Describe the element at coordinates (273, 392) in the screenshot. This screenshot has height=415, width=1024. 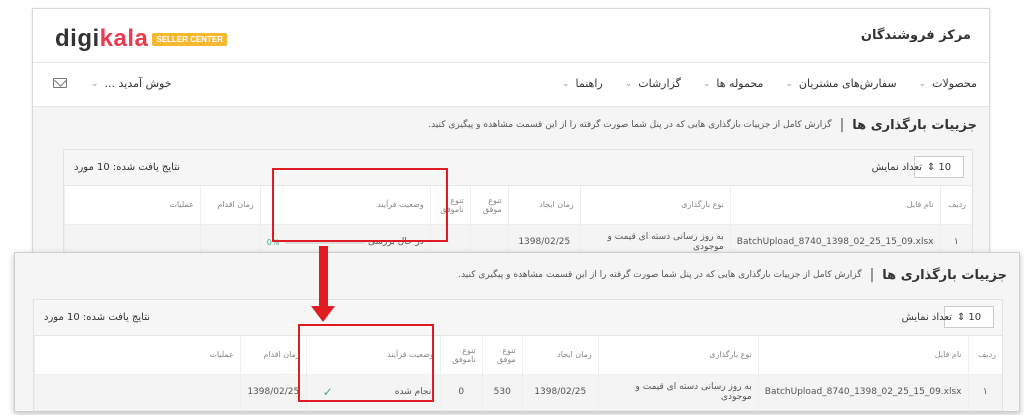
I see `cell-action-time: 1398/02/25` at that location.